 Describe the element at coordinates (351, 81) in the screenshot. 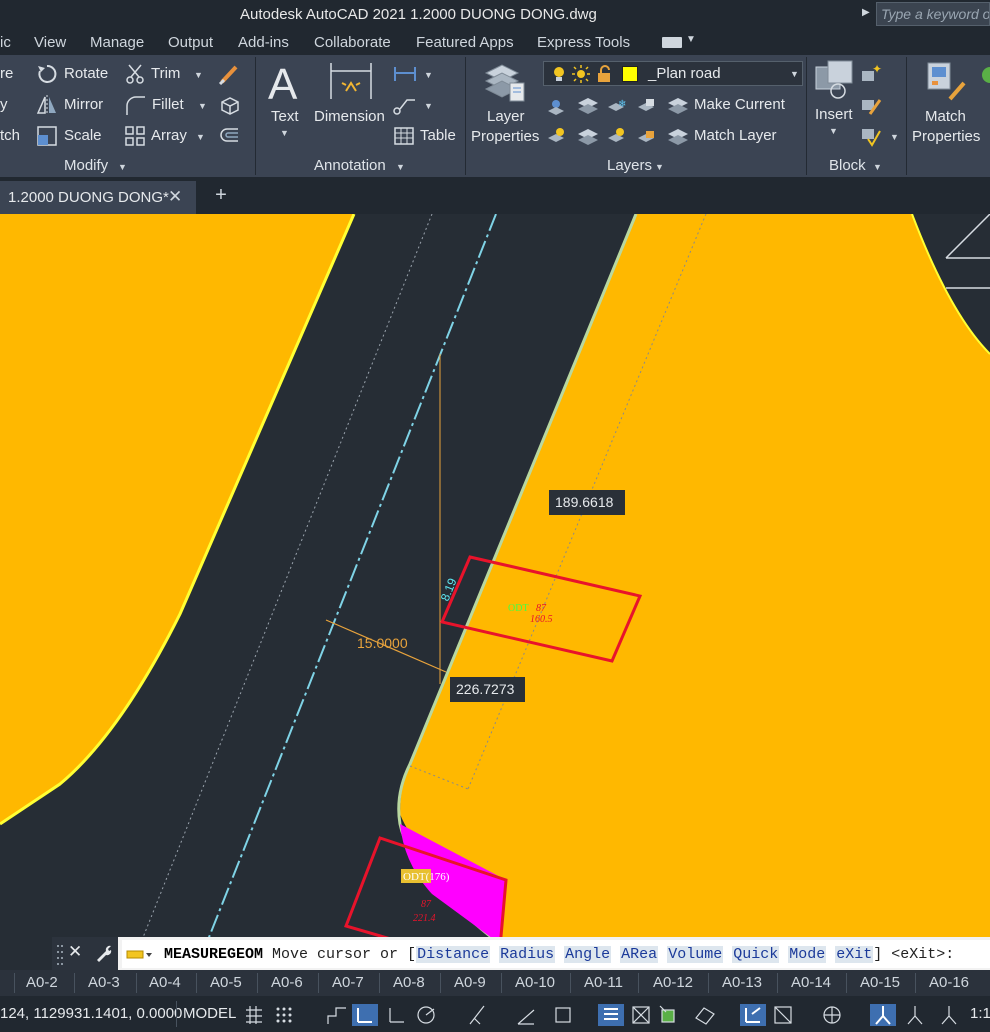

I see `dimension-icon` at that location.